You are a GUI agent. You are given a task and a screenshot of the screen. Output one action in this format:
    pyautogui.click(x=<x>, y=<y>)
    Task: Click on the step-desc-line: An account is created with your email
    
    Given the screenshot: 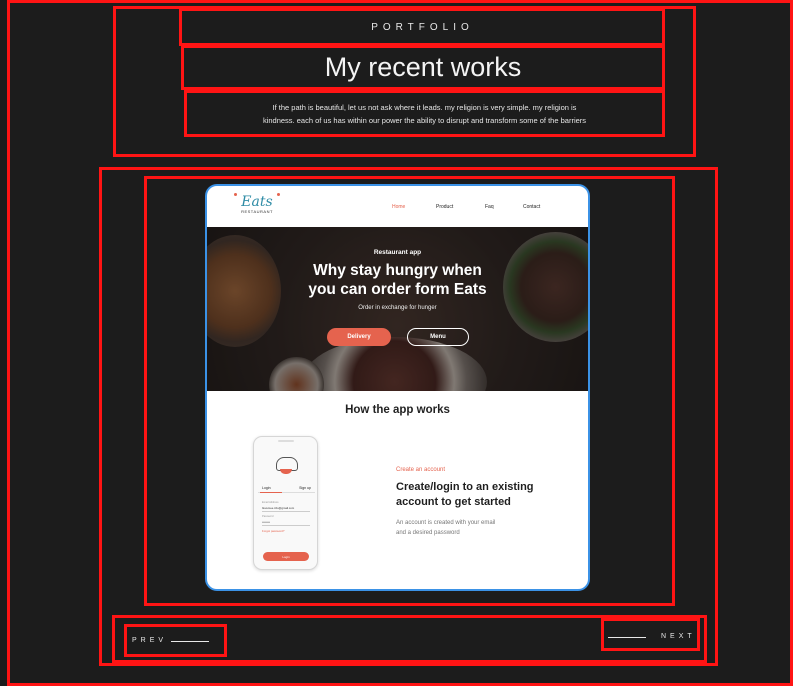 What is the action you would take?
    pyautogui.click(x=446, y=523)
    